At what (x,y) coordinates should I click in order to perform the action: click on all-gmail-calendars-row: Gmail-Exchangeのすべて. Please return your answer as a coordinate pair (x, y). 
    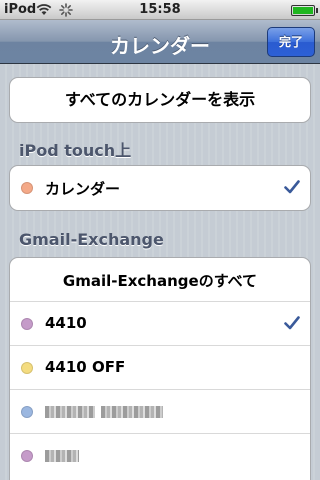
    Looking at the image, I should click on (160, 280).